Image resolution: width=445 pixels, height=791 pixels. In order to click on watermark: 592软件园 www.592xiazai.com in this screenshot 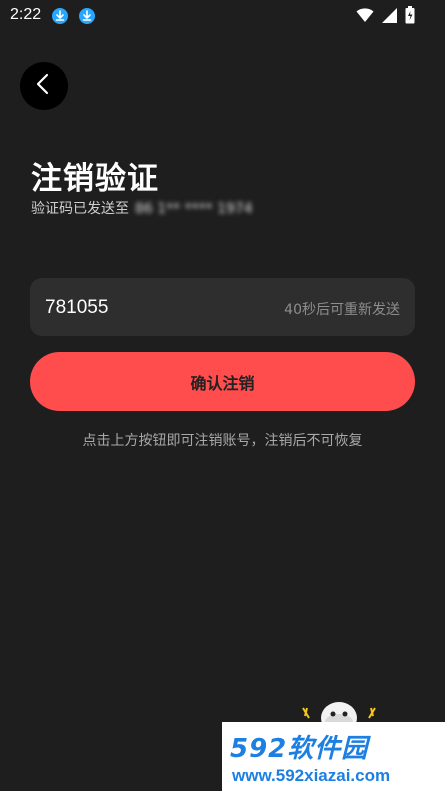, I will do `click(333, 756)`.